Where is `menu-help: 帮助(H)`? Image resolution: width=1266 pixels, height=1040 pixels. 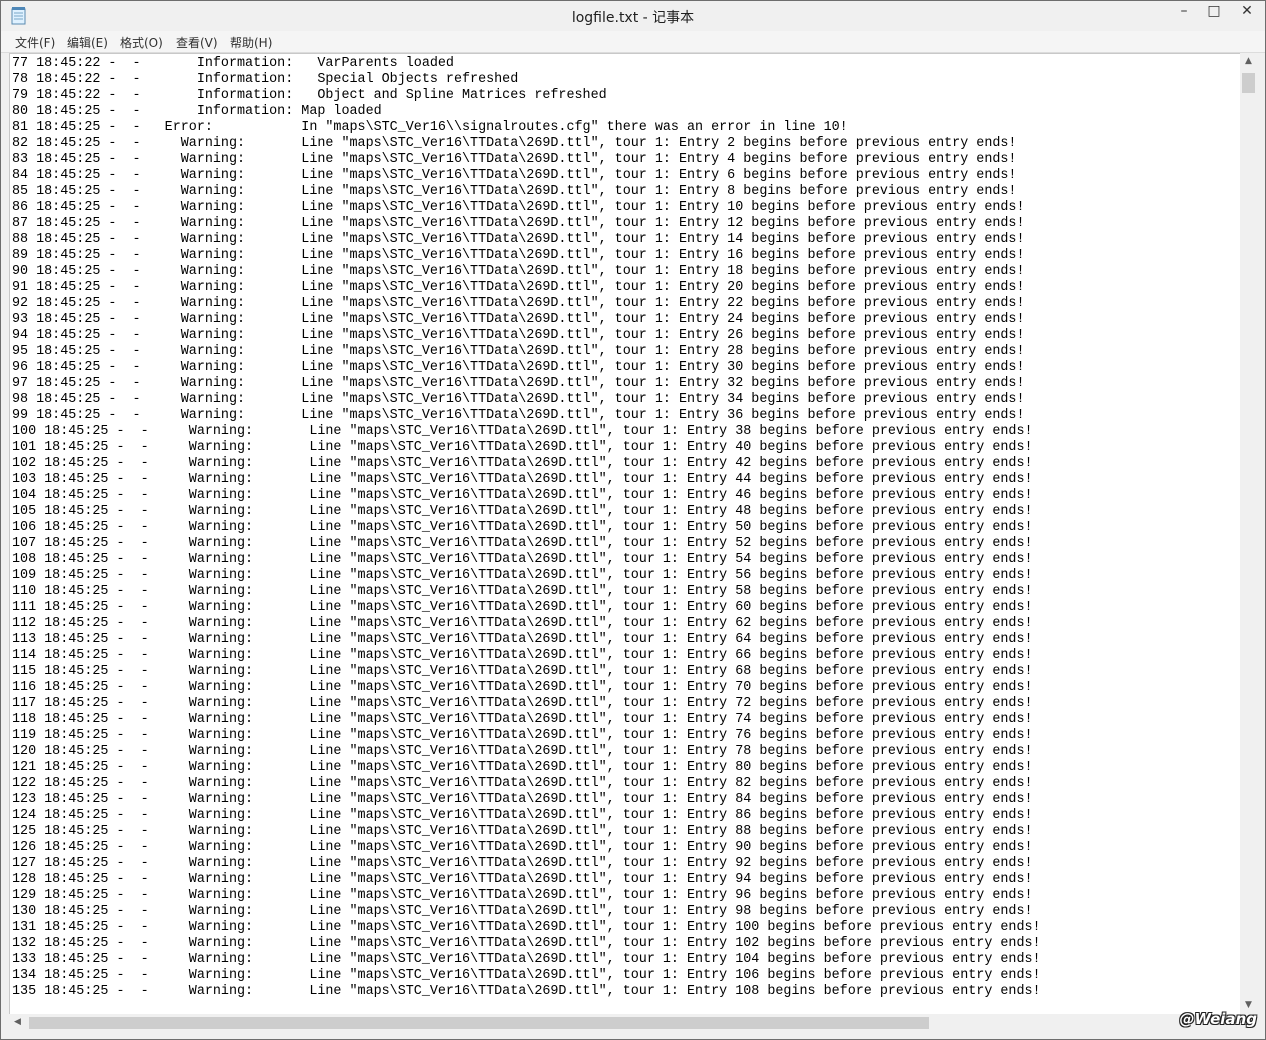
menu-help: 帮助(H) is located at coordinates (251, 42).